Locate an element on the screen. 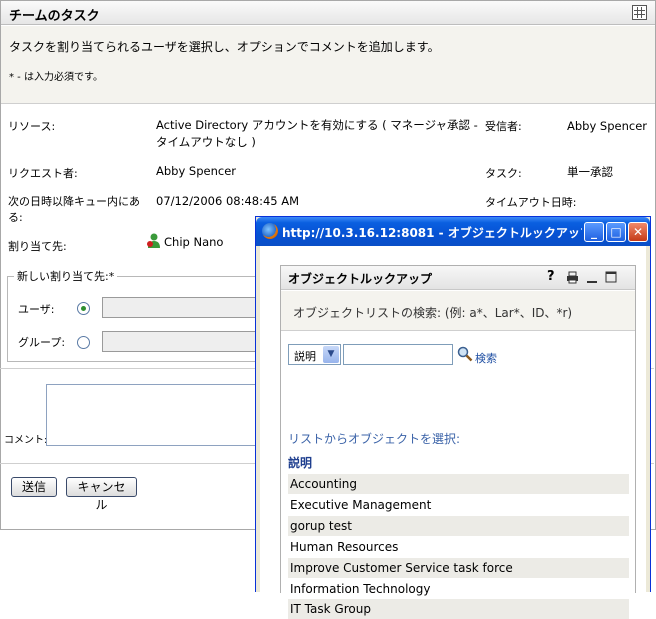 Image resolution: width=656 pixels, height=619 pixels. search-input is located at coordinates (398, 354).